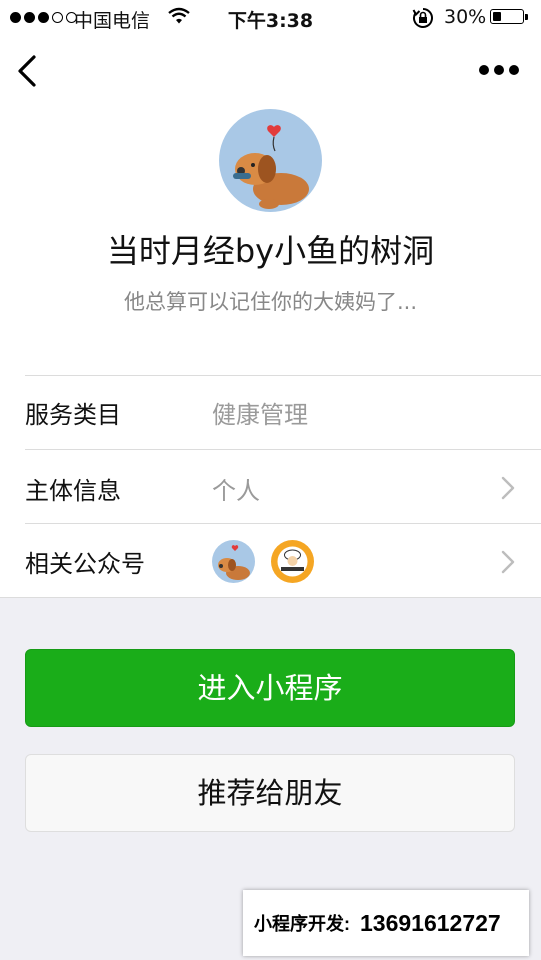 The width and height of the screenshot is (541, 960). What do you see at coordinates (236, 488) in the screenshot?
I see `entity-info-value: 个人` at bounding box center [236, 488].